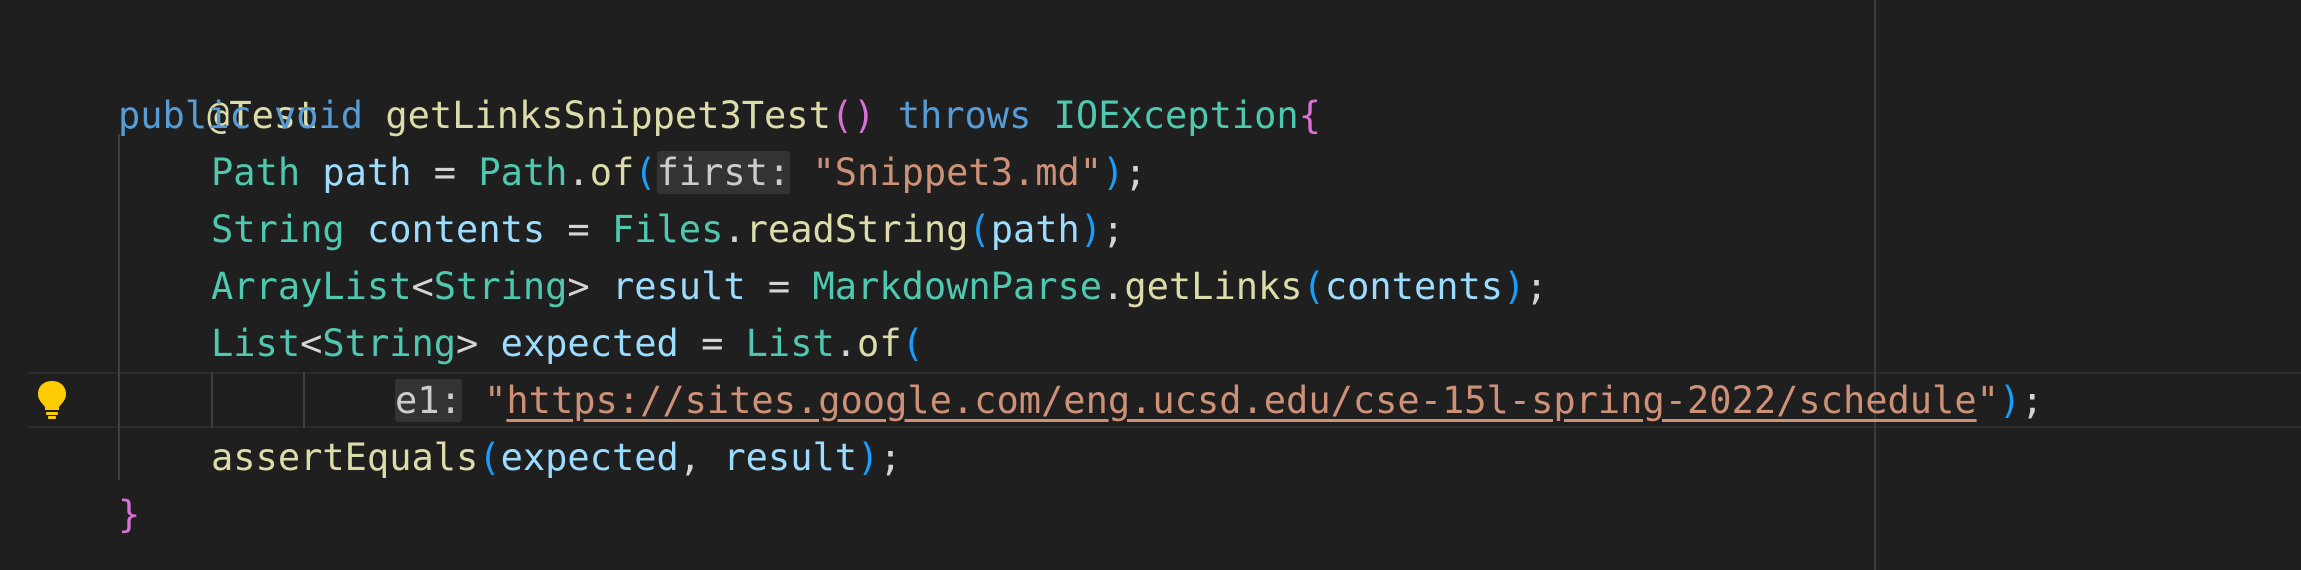  Describe the element at coordinates (1035, 229) in the screenshot. I see `argument: path` at that location.